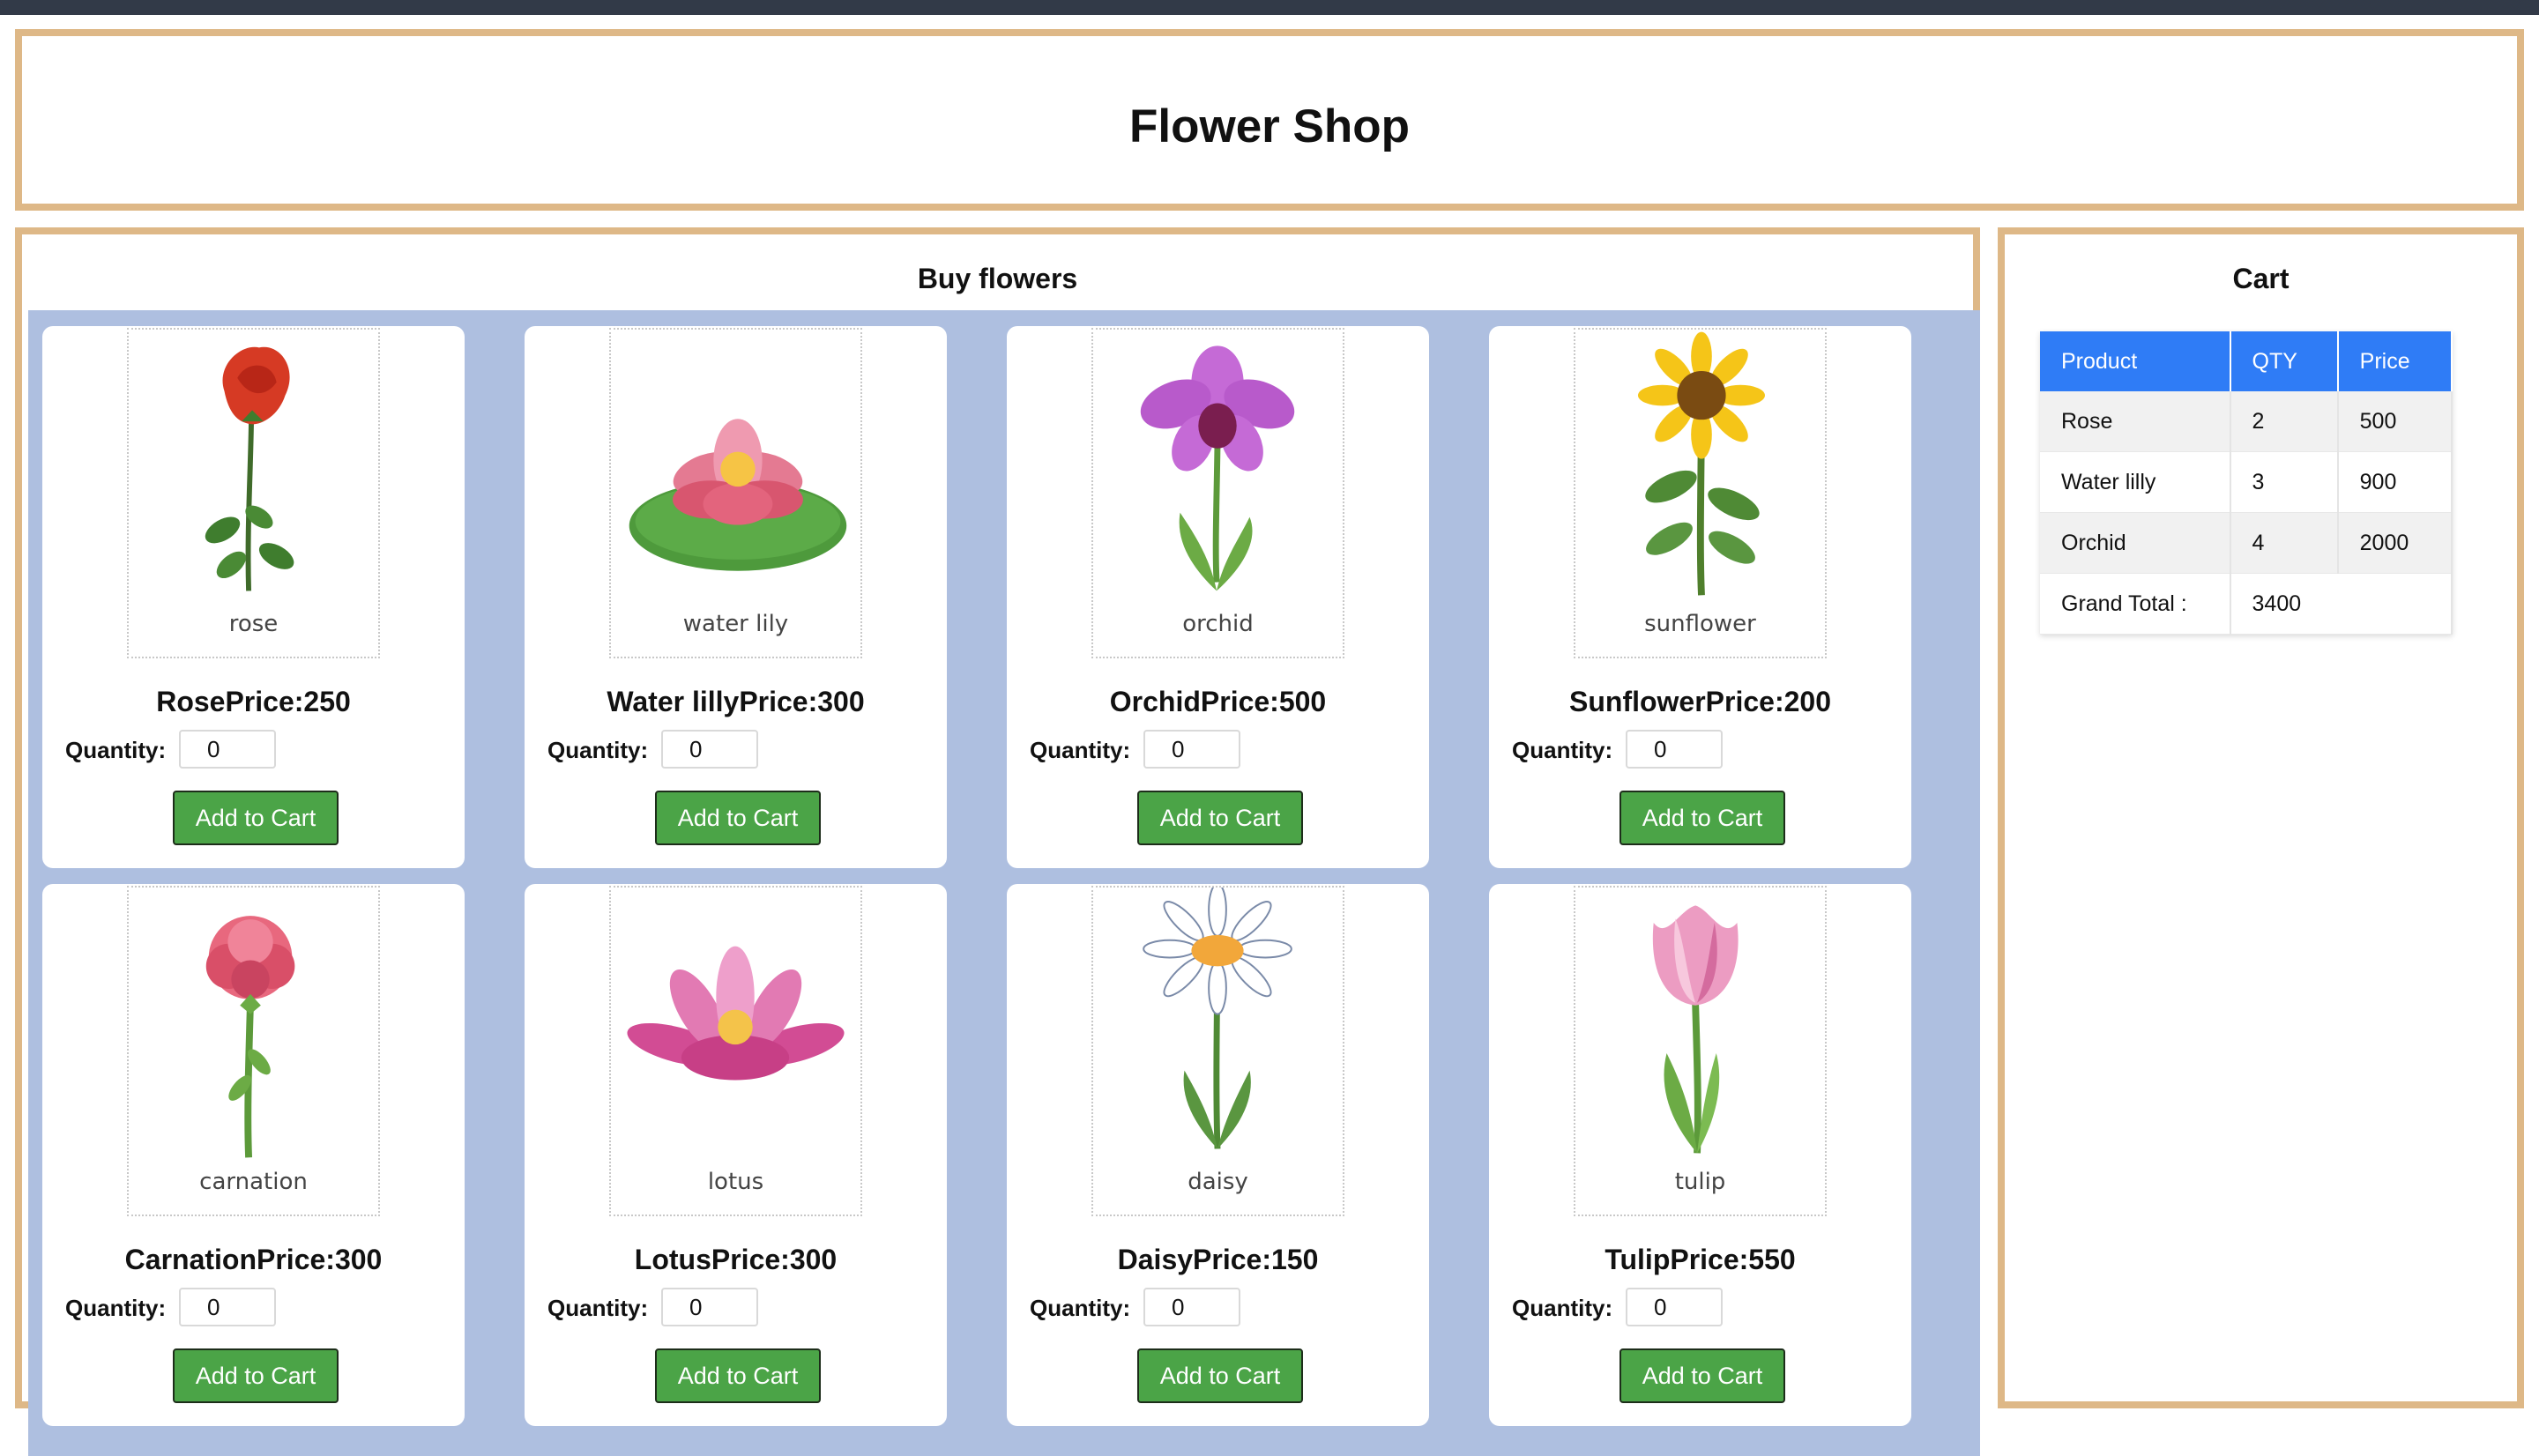  I want to click on orchid-flower-icon, so click(1217, 468).